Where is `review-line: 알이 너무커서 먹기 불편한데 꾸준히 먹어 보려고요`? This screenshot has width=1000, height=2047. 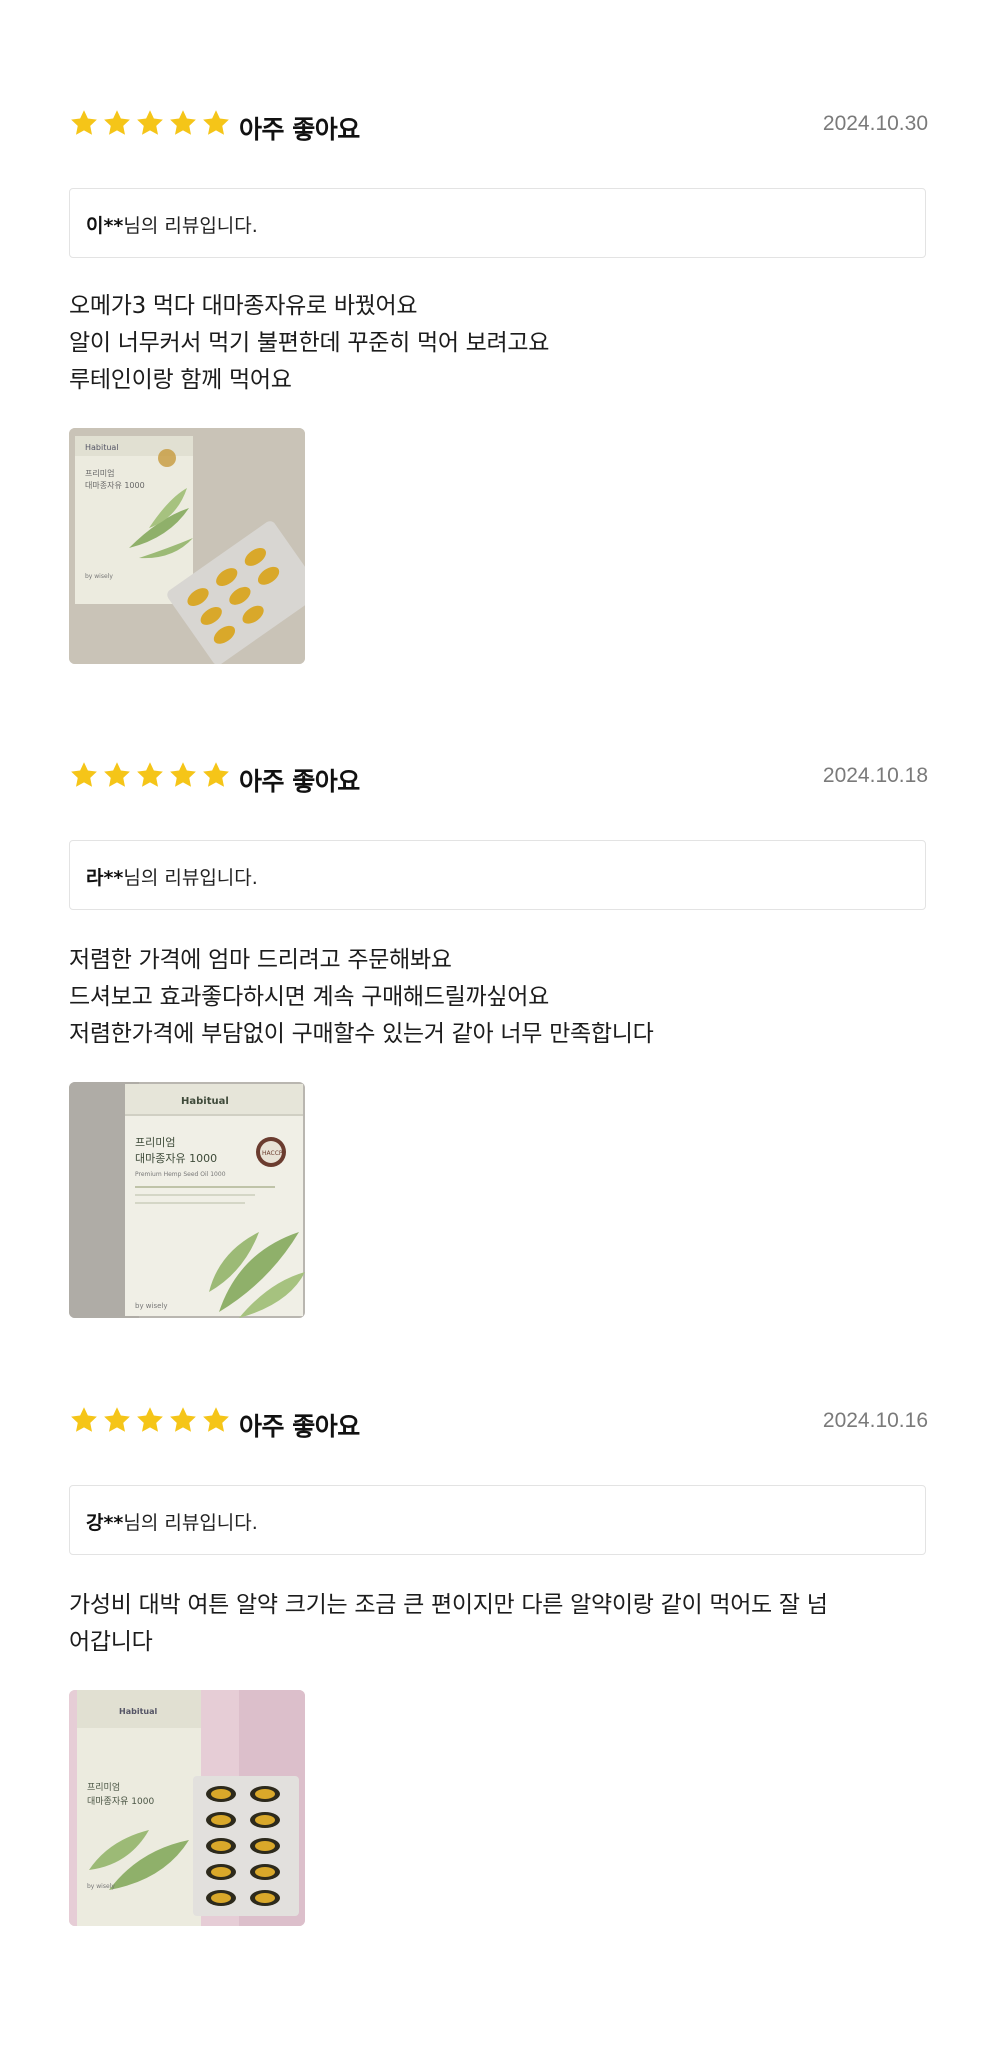 review-line: 알이 너무커서 먹기 불편한데 꾸준히 먹어 보려고요 is located at coordinates (309, 343).